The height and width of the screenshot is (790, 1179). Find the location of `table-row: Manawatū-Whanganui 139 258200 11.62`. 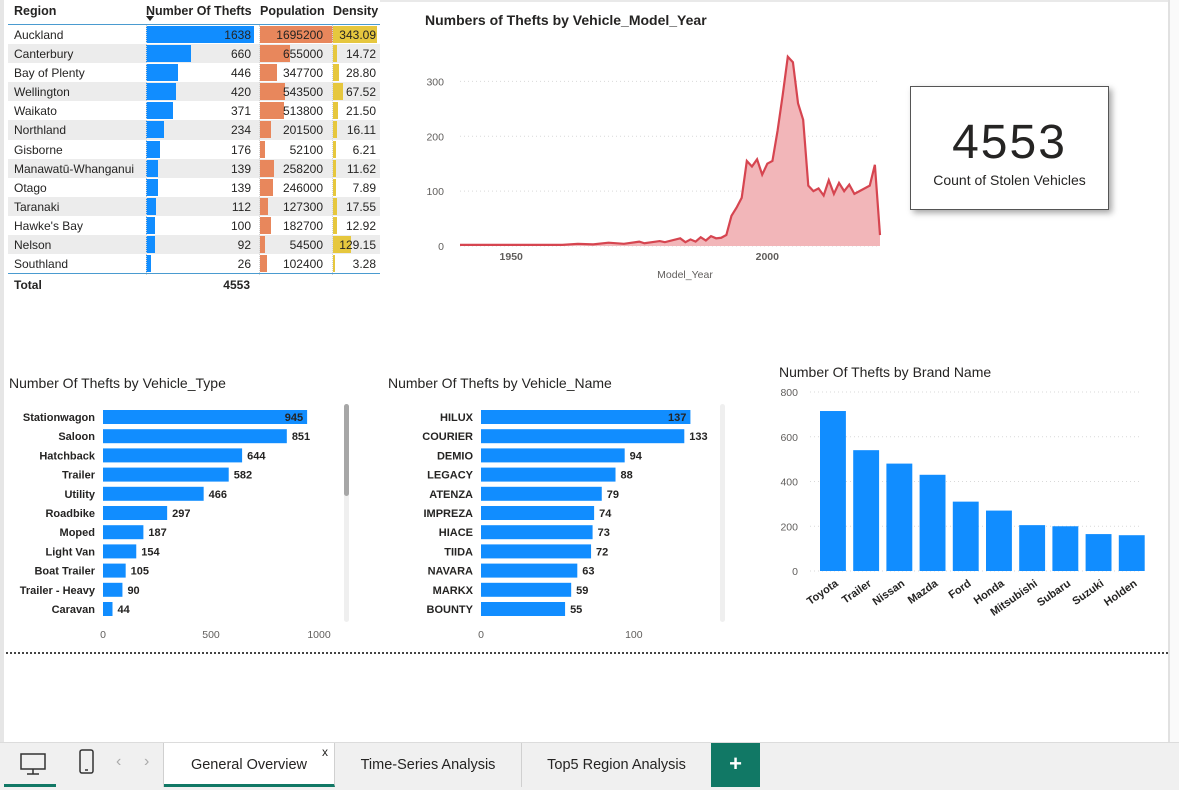

table-row: Manawatū-Whanganui 139 258200 11.62 is located at coordinates (194, 168).